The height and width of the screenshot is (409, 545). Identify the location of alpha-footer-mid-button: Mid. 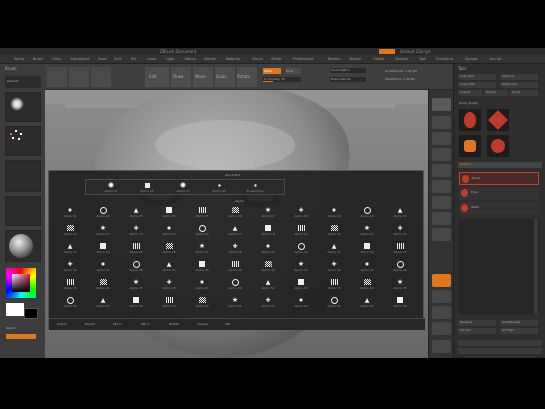
(227, 324).